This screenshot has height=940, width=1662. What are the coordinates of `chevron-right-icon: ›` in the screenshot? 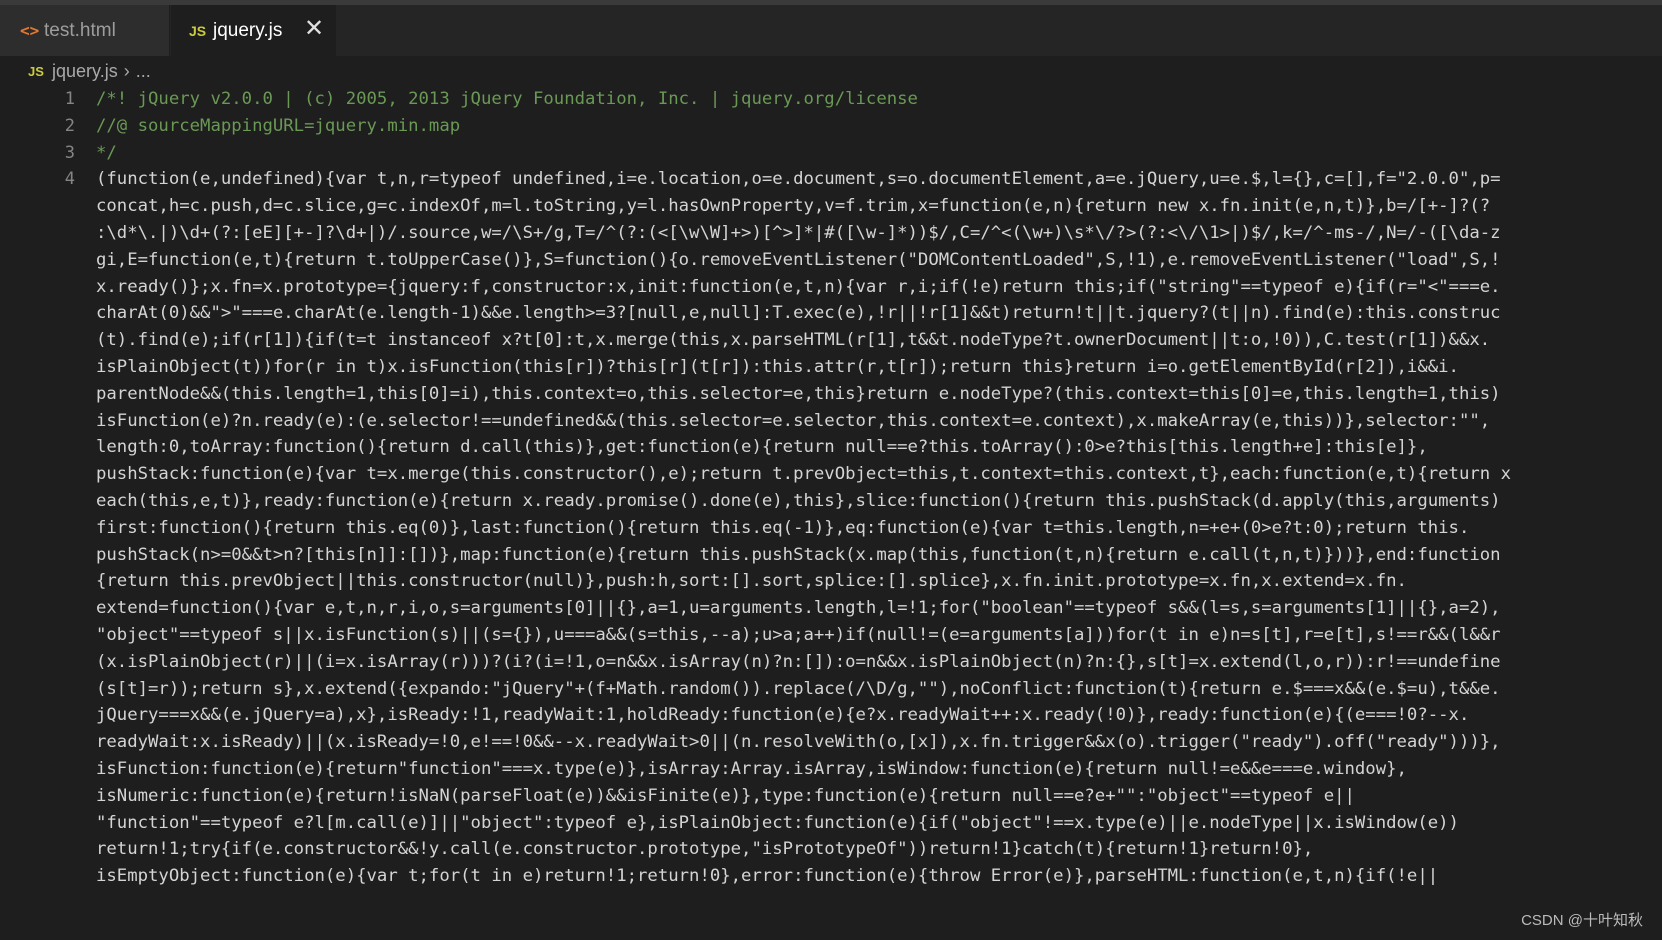 It's located at (126, 70).